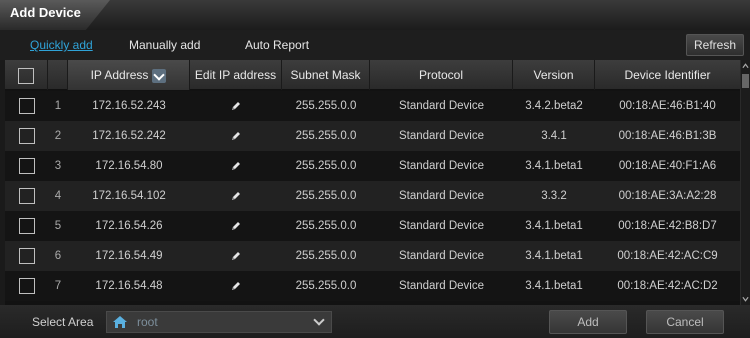 This screenshot has height=338, width=750. I want to click on add-button: Add, so click(588, 322).